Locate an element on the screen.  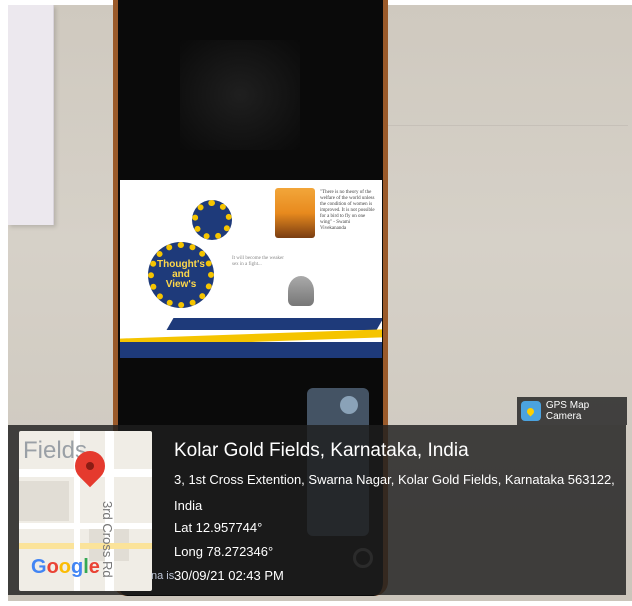
latitude: Lat 12.957744° is located at coordinates (218, 527).